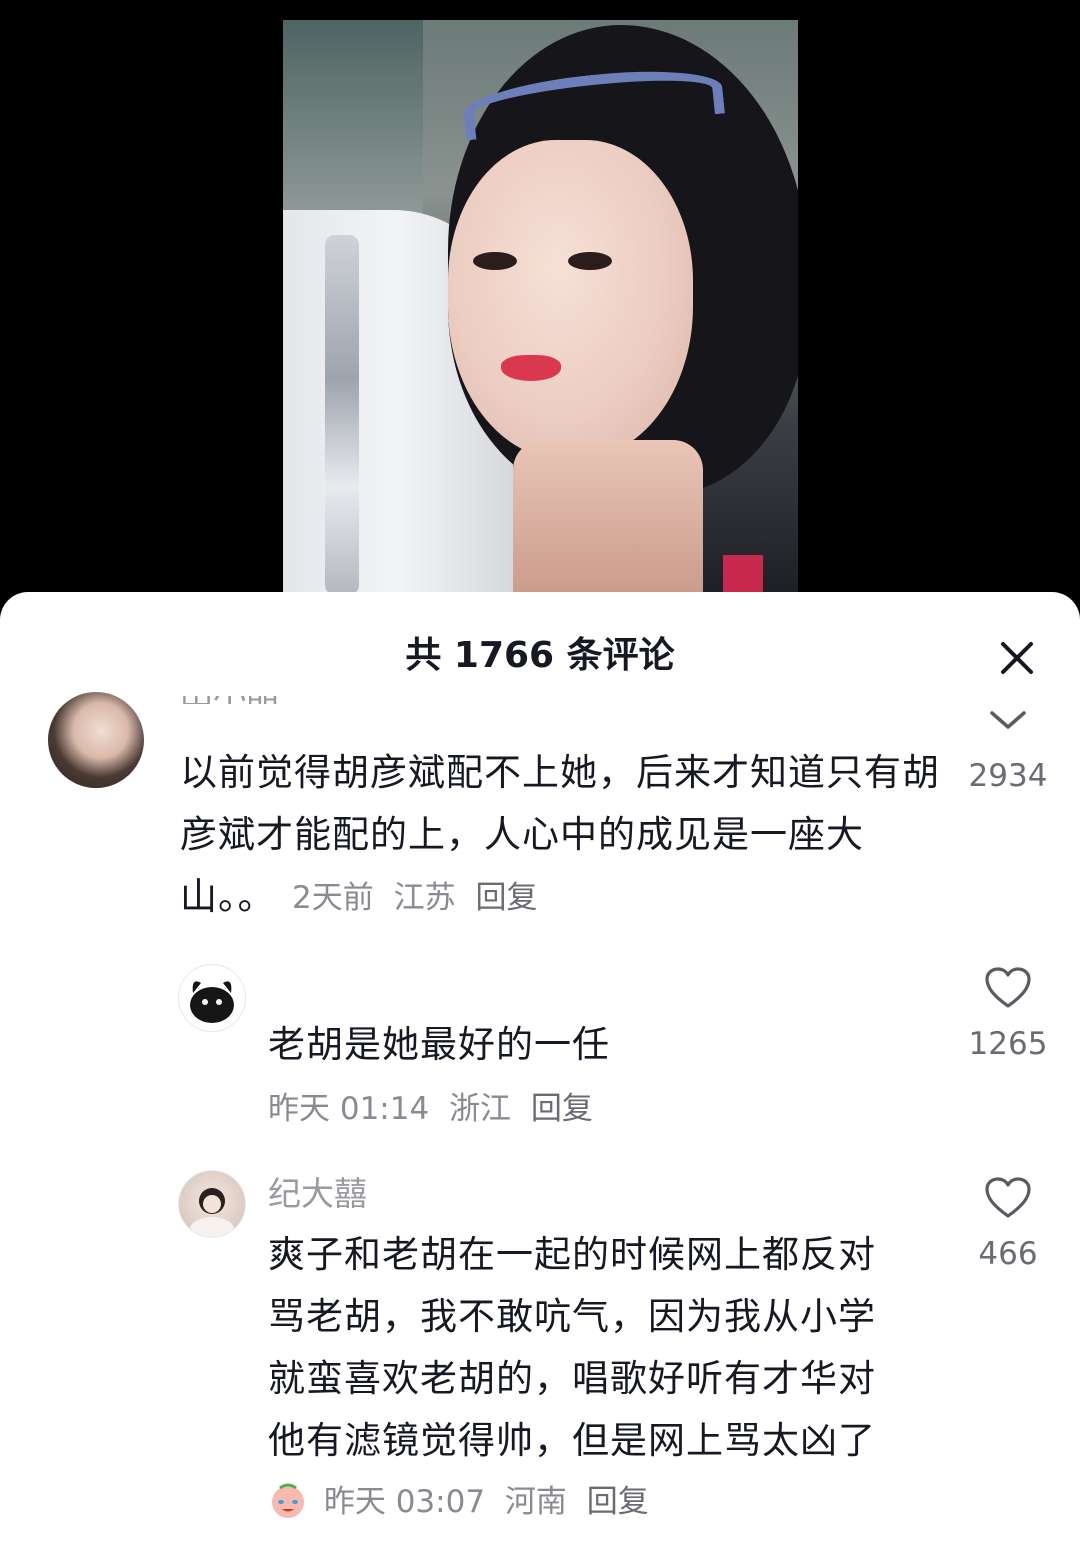  What do you see at coordinates (531, 368) in the screenshot?
I see `video-lips` at bounding box center [531, 368].